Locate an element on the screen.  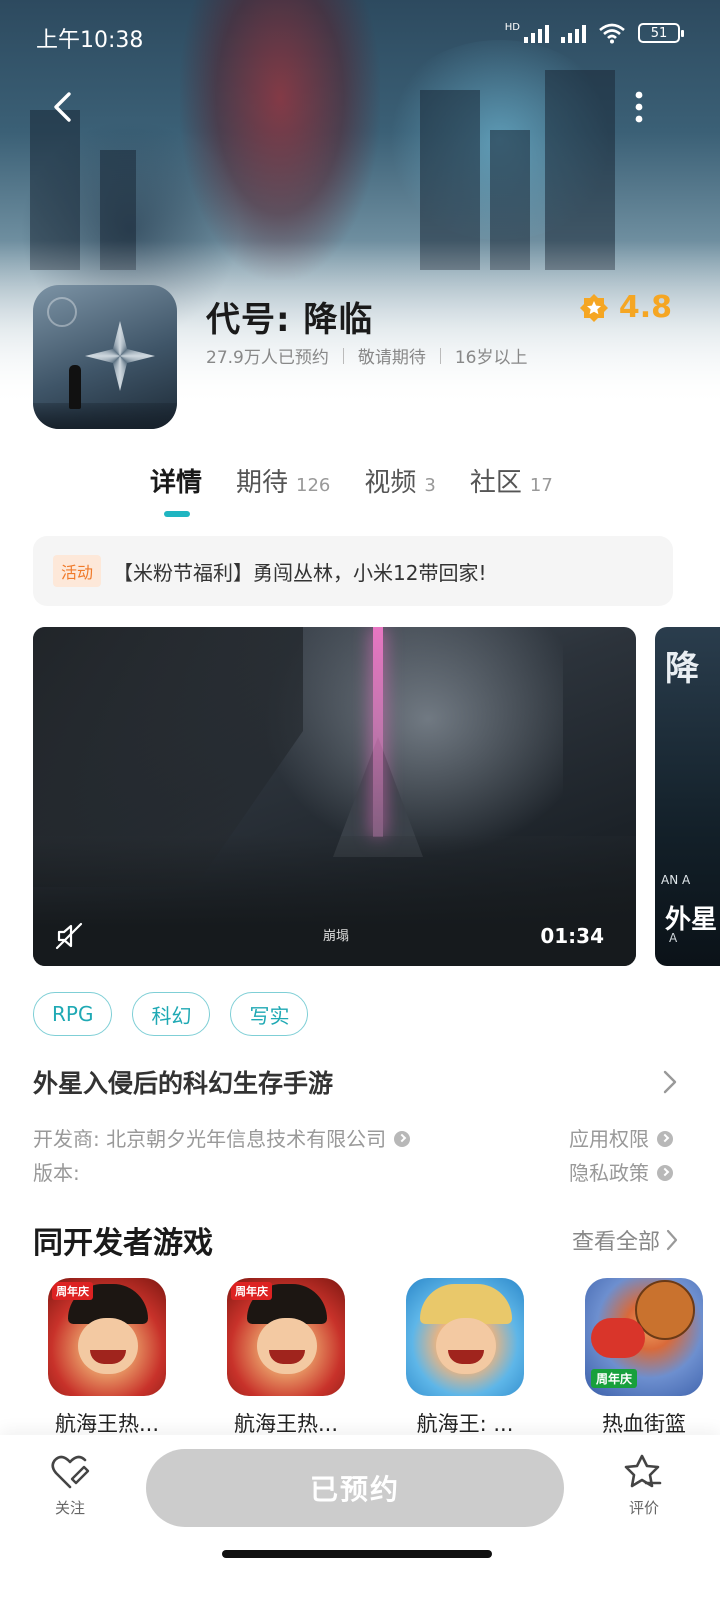
developer-link: 开发商: 北京朝夕光年信息技术有限公司 is located at coordinates (222, 1139).